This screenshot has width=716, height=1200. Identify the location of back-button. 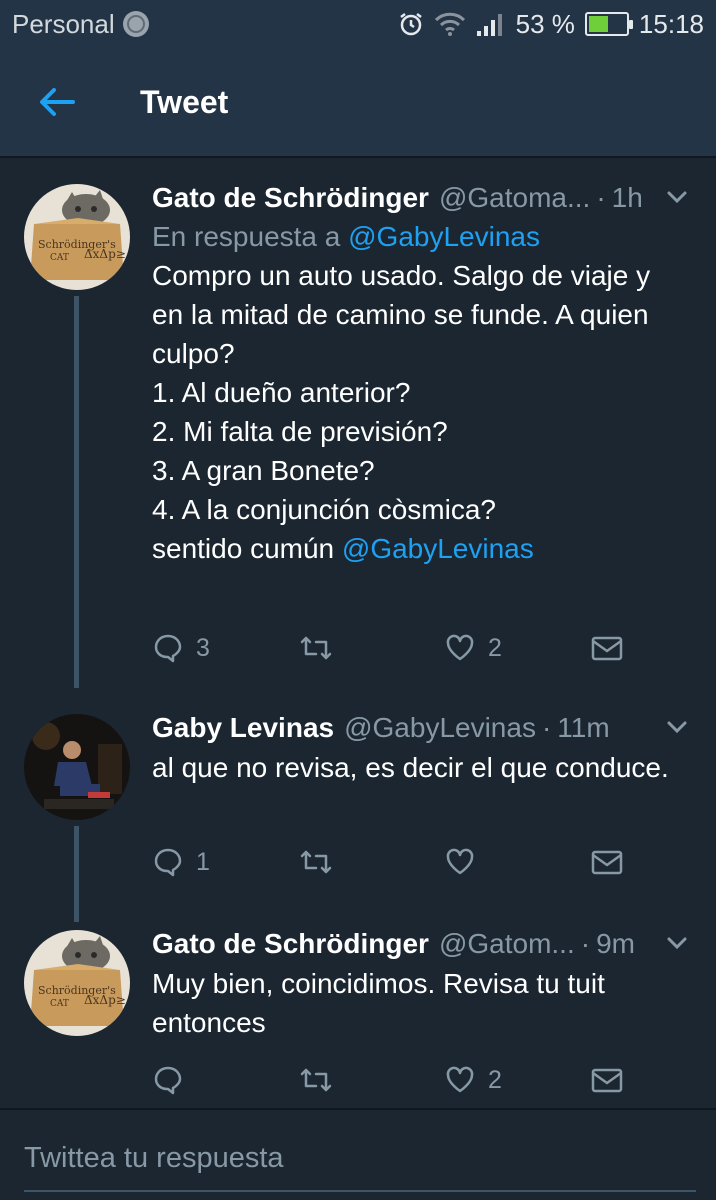
(57, 102).